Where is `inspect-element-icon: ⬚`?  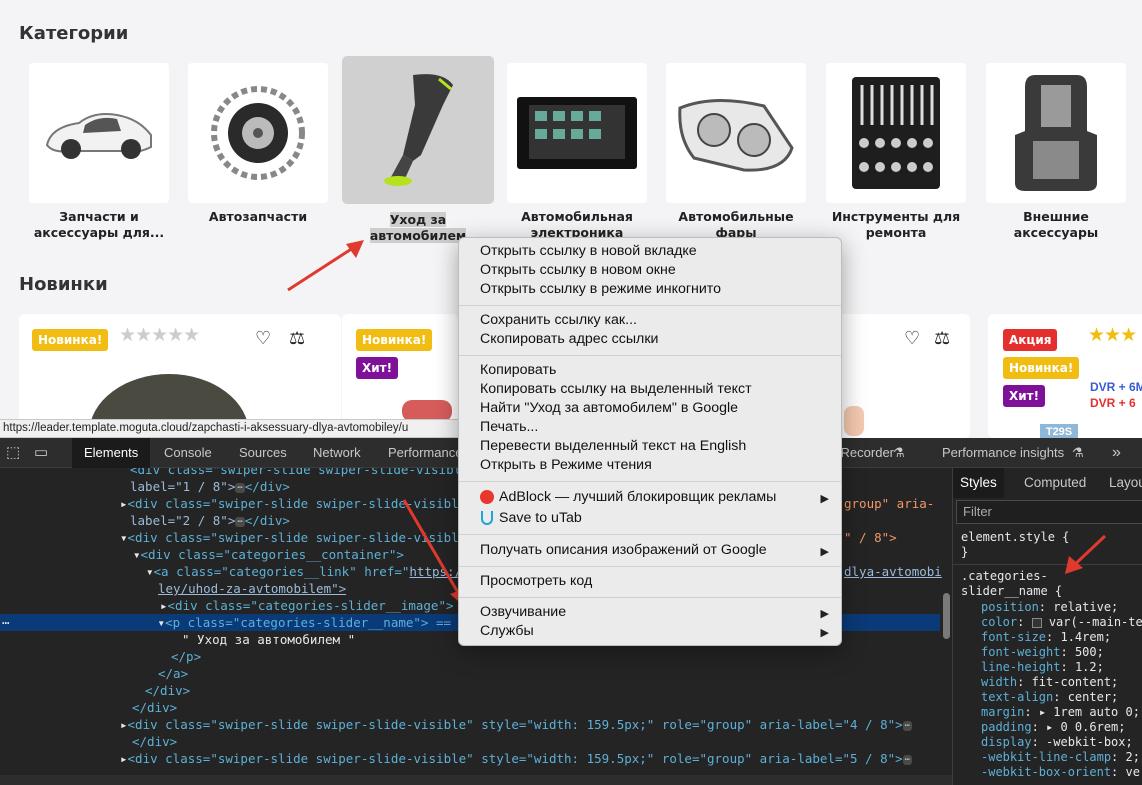 inspect-element-icon: ⬚ is located at coordinates (13, 453).